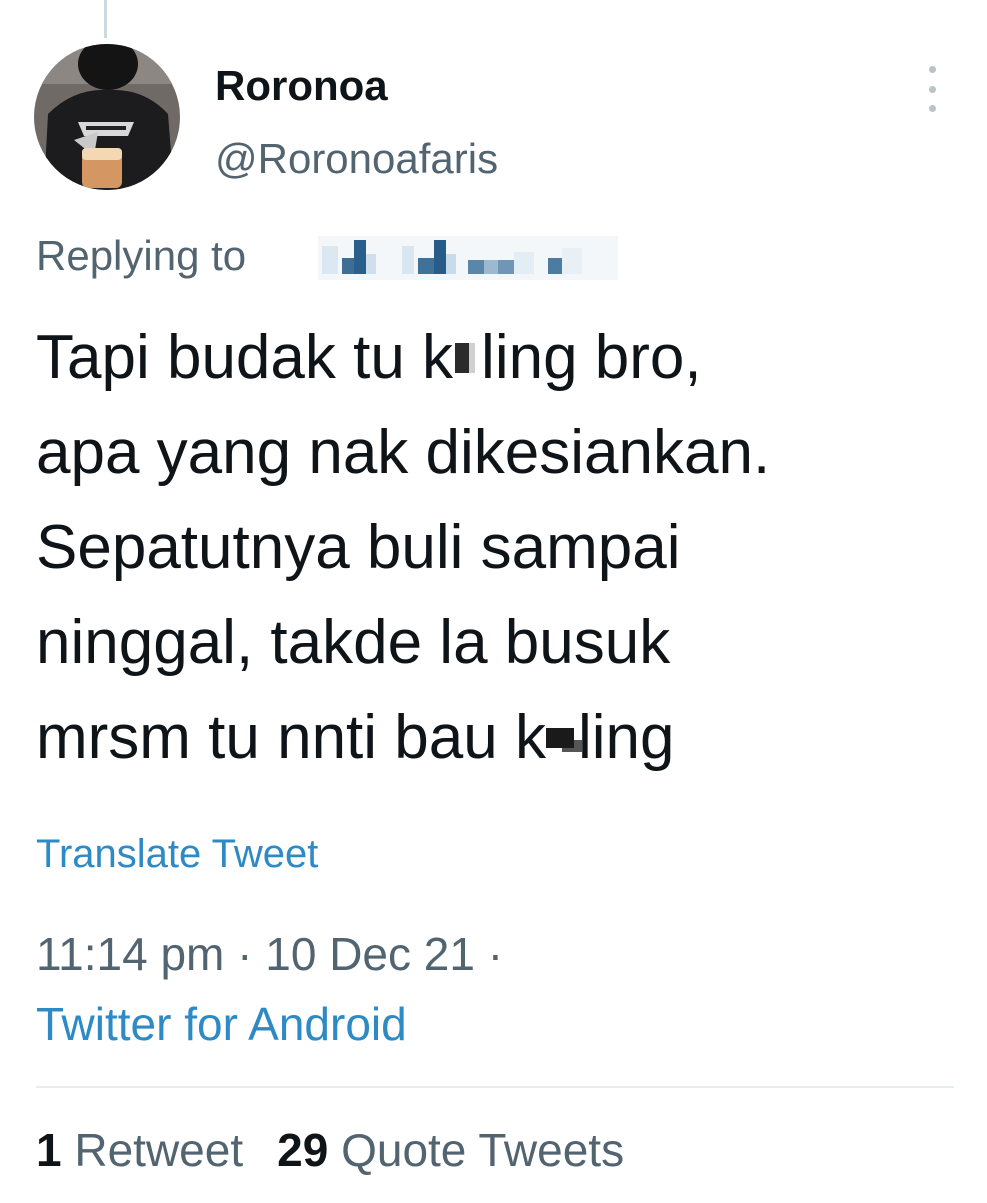 This screenshot has width=987, height=1203. I want to click on tweet-line: mrsm tu nnti bau k ling, so click(501, 737).